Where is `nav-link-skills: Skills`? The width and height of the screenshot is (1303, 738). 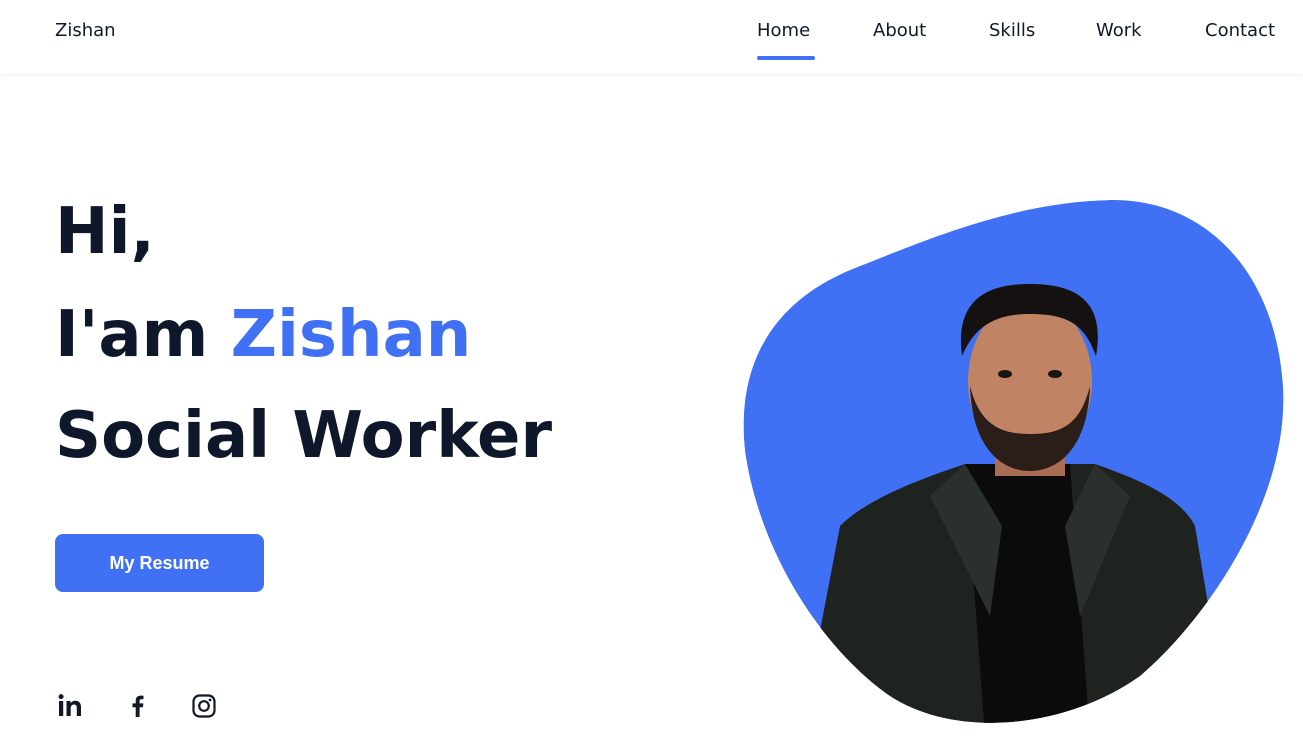
nav-link-skills: Skills is located at coordinates (1012, 30).